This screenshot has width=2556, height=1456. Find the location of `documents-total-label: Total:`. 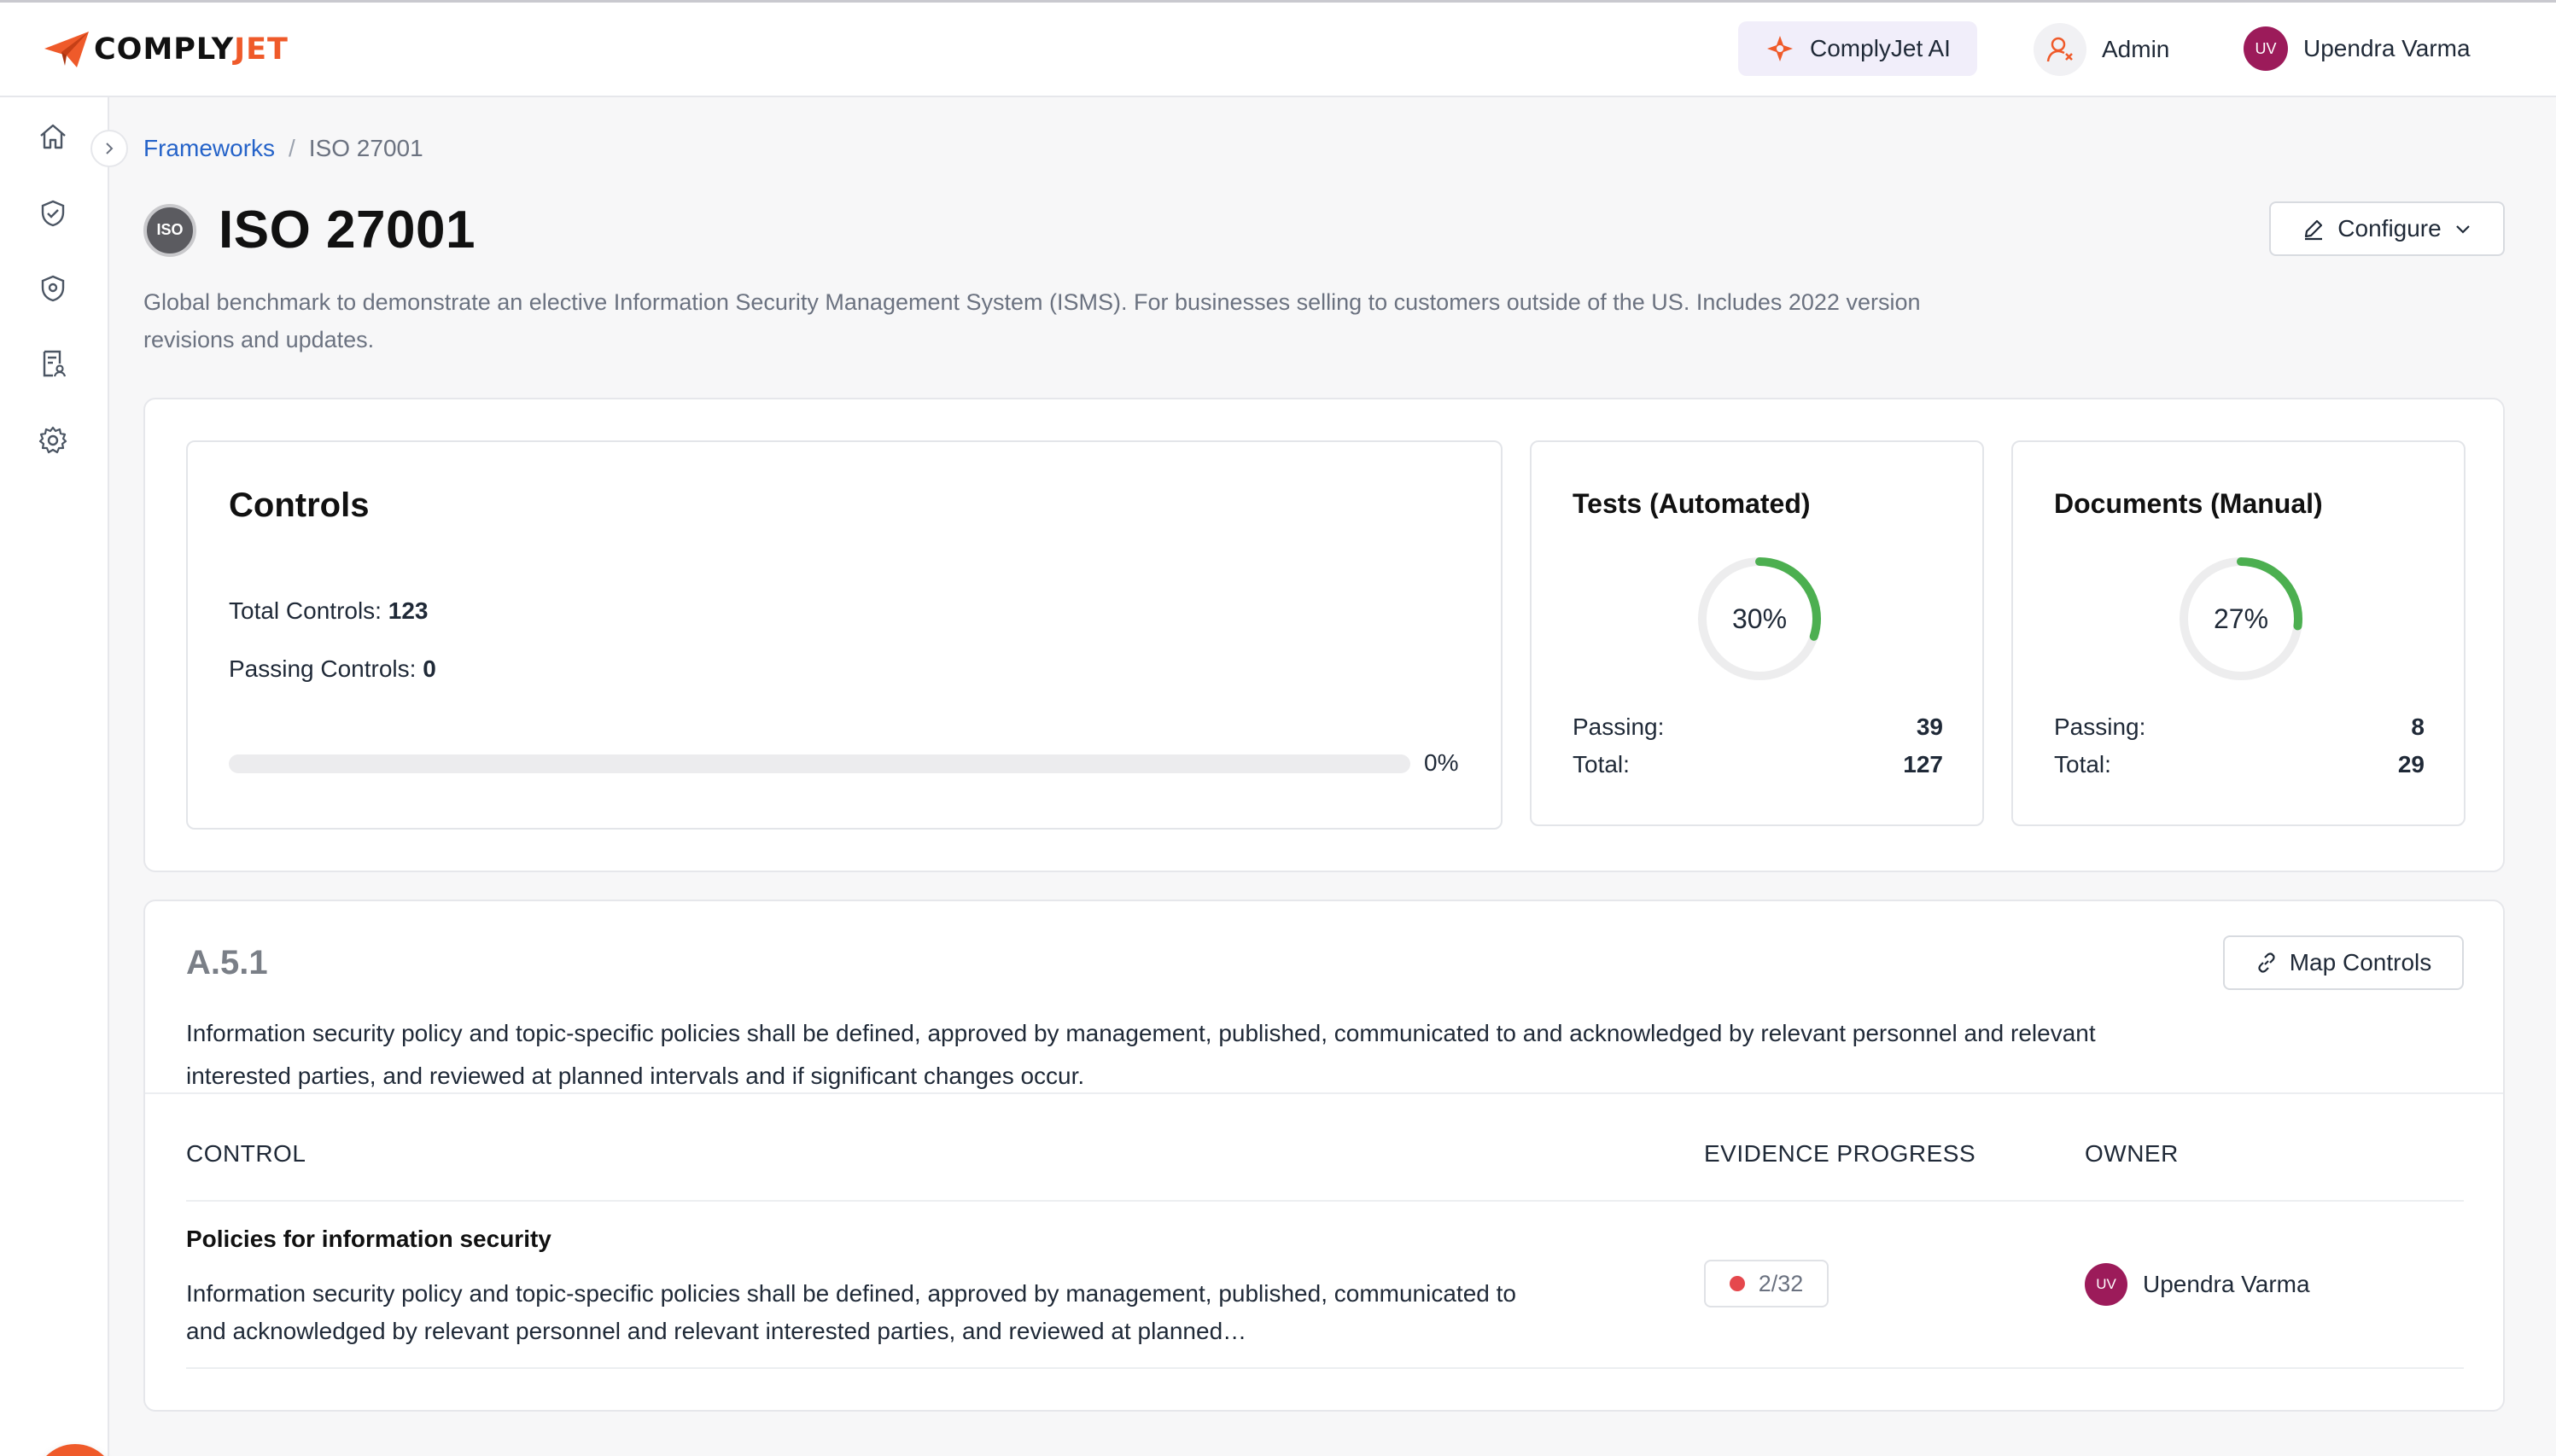

documents-total-label: Total: is located at coordinates (2082, 765).